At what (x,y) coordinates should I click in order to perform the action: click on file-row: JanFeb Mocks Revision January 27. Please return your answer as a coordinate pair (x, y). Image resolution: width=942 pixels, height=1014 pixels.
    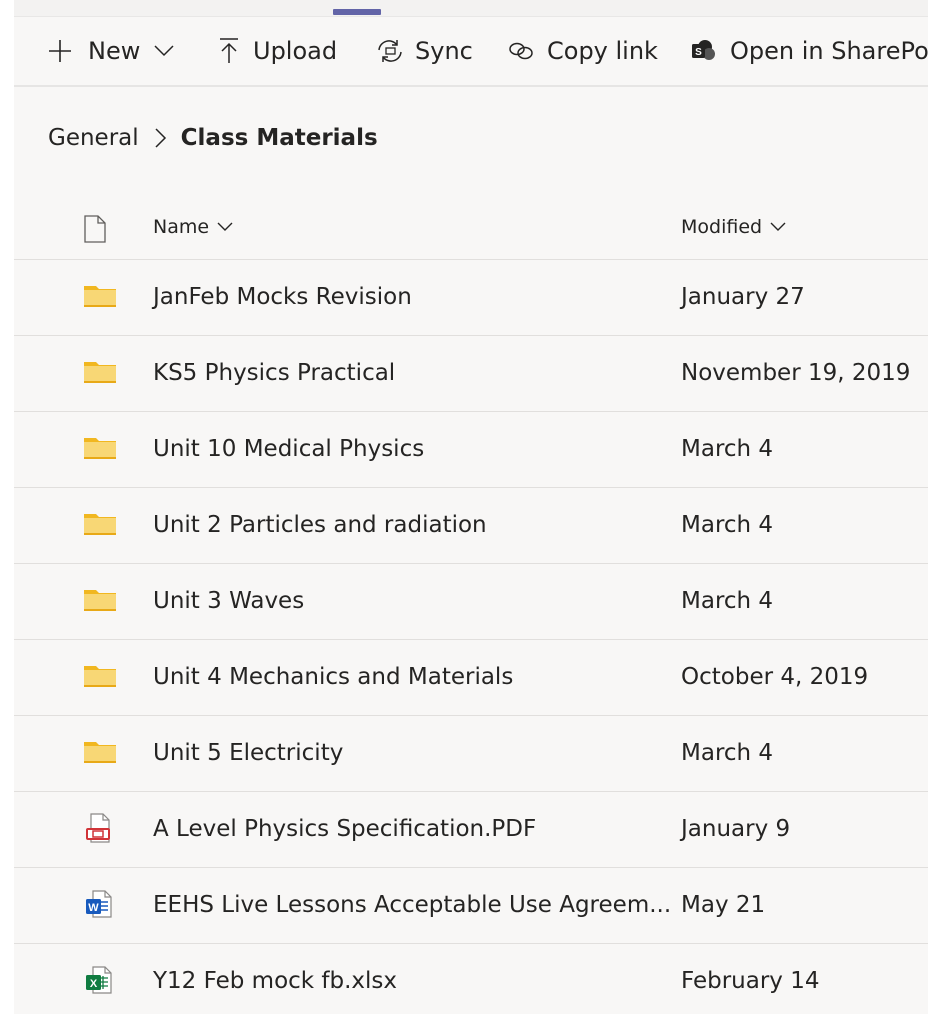
    Looking at the image, I should click on (471, 298).